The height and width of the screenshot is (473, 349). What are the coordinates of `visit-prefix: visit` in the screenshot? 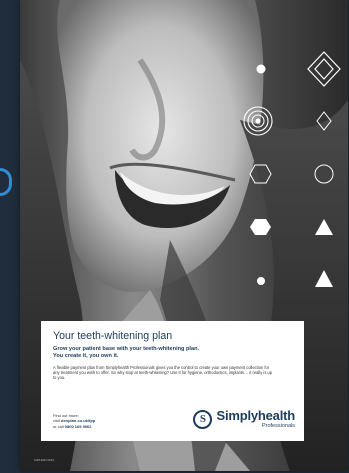 It's located at (57, 421).